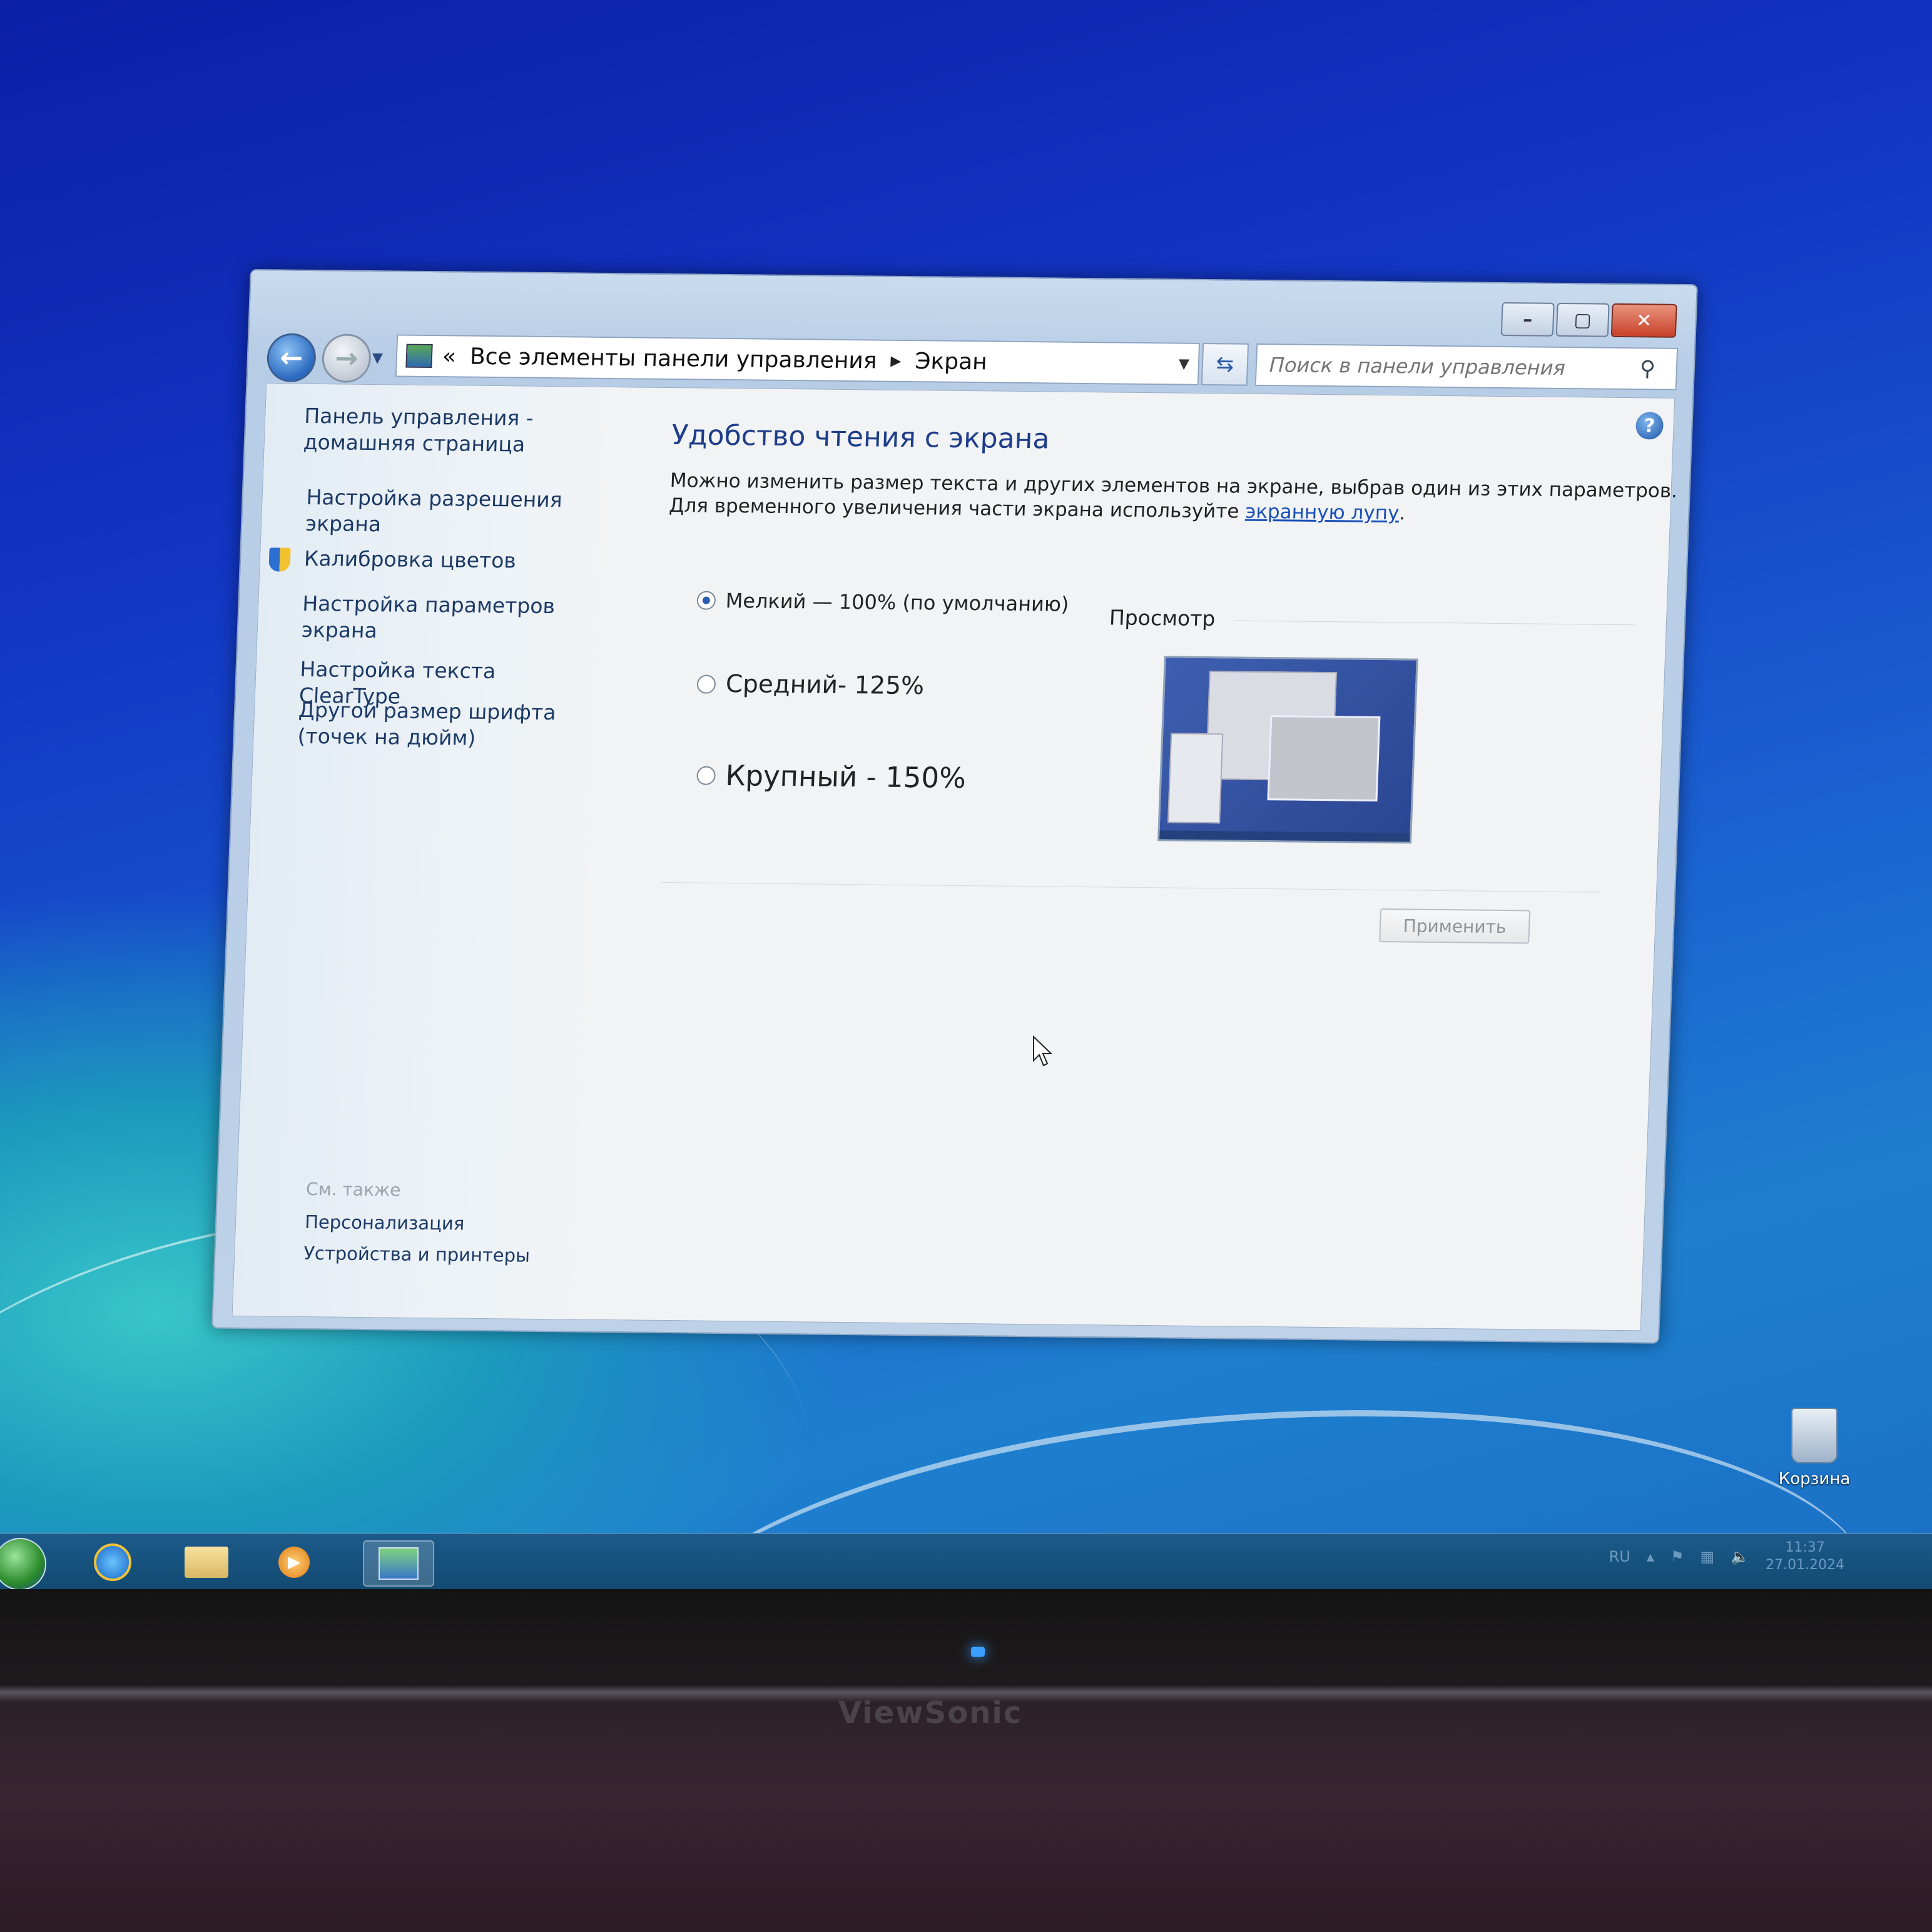 The width and height of the screenshot is (1932, 1932). Describe the element at coordinates (1184, 364) in the screenshot. I see `address-dropdown-icon: ▼` at that location.